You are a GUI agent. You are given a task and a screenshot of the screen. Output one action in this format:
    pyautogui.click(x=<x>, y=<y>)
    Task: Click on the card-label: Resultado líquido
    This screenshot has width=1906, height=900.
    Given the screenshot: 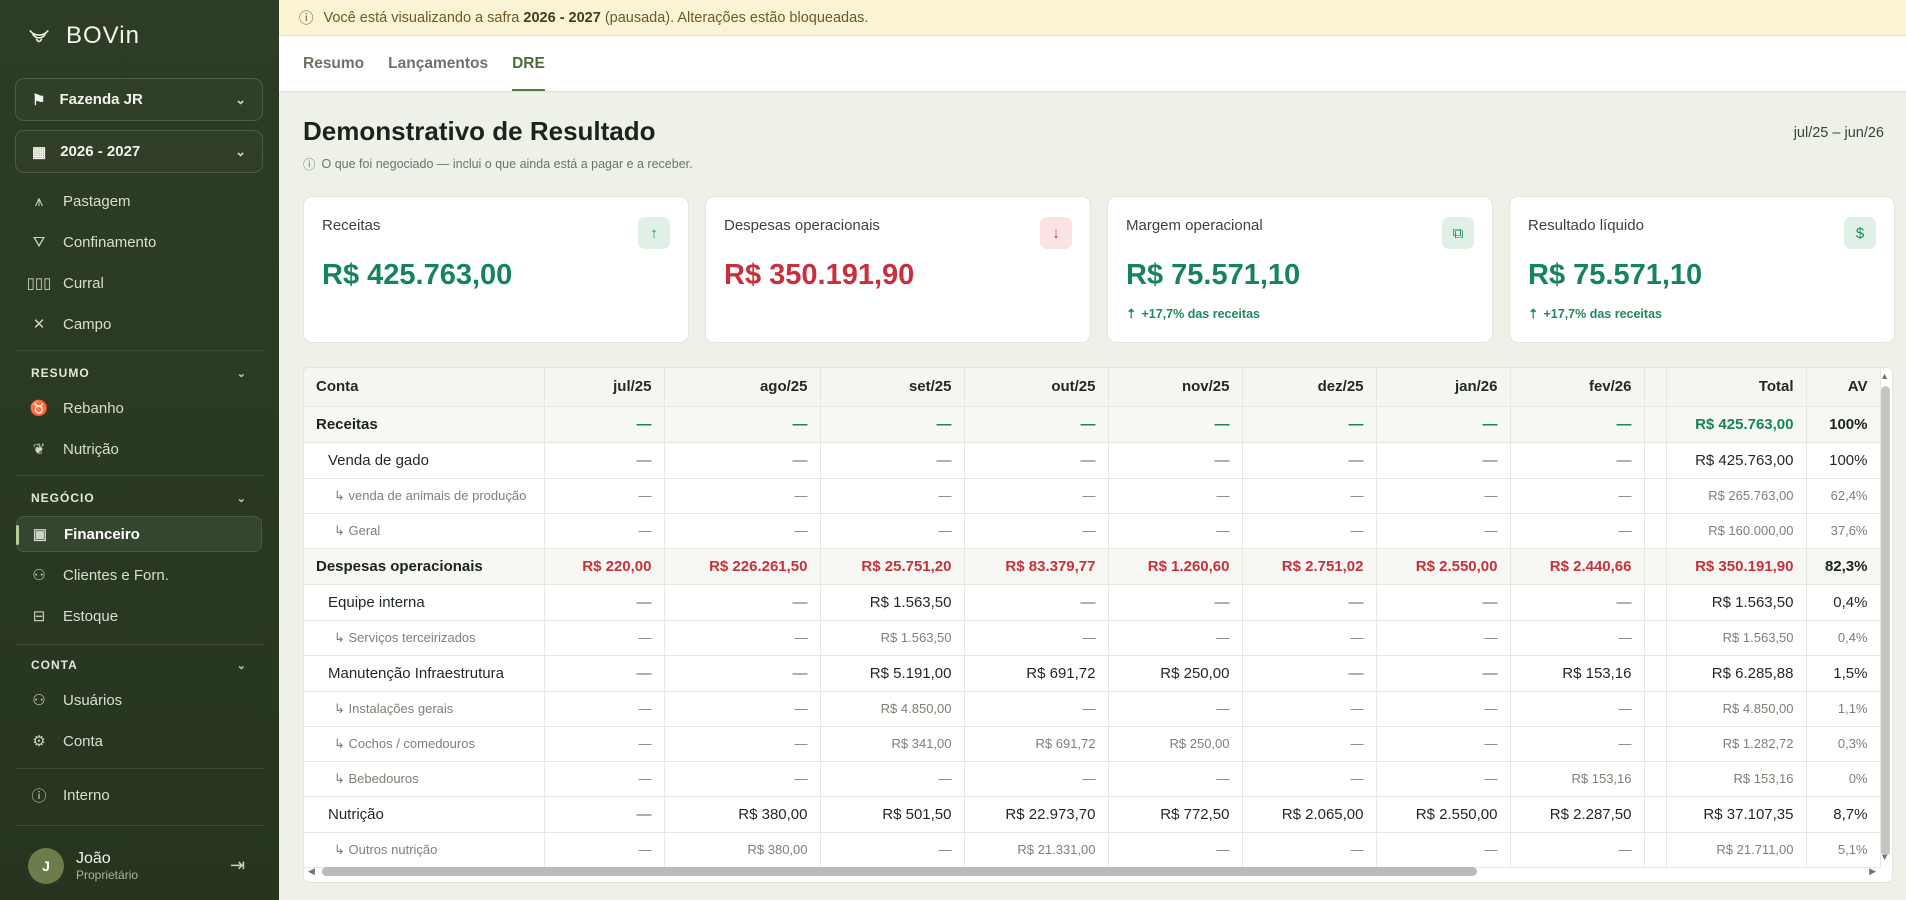 What is the action you would take?
    pyautogui.click(x=1586, y=225)
    